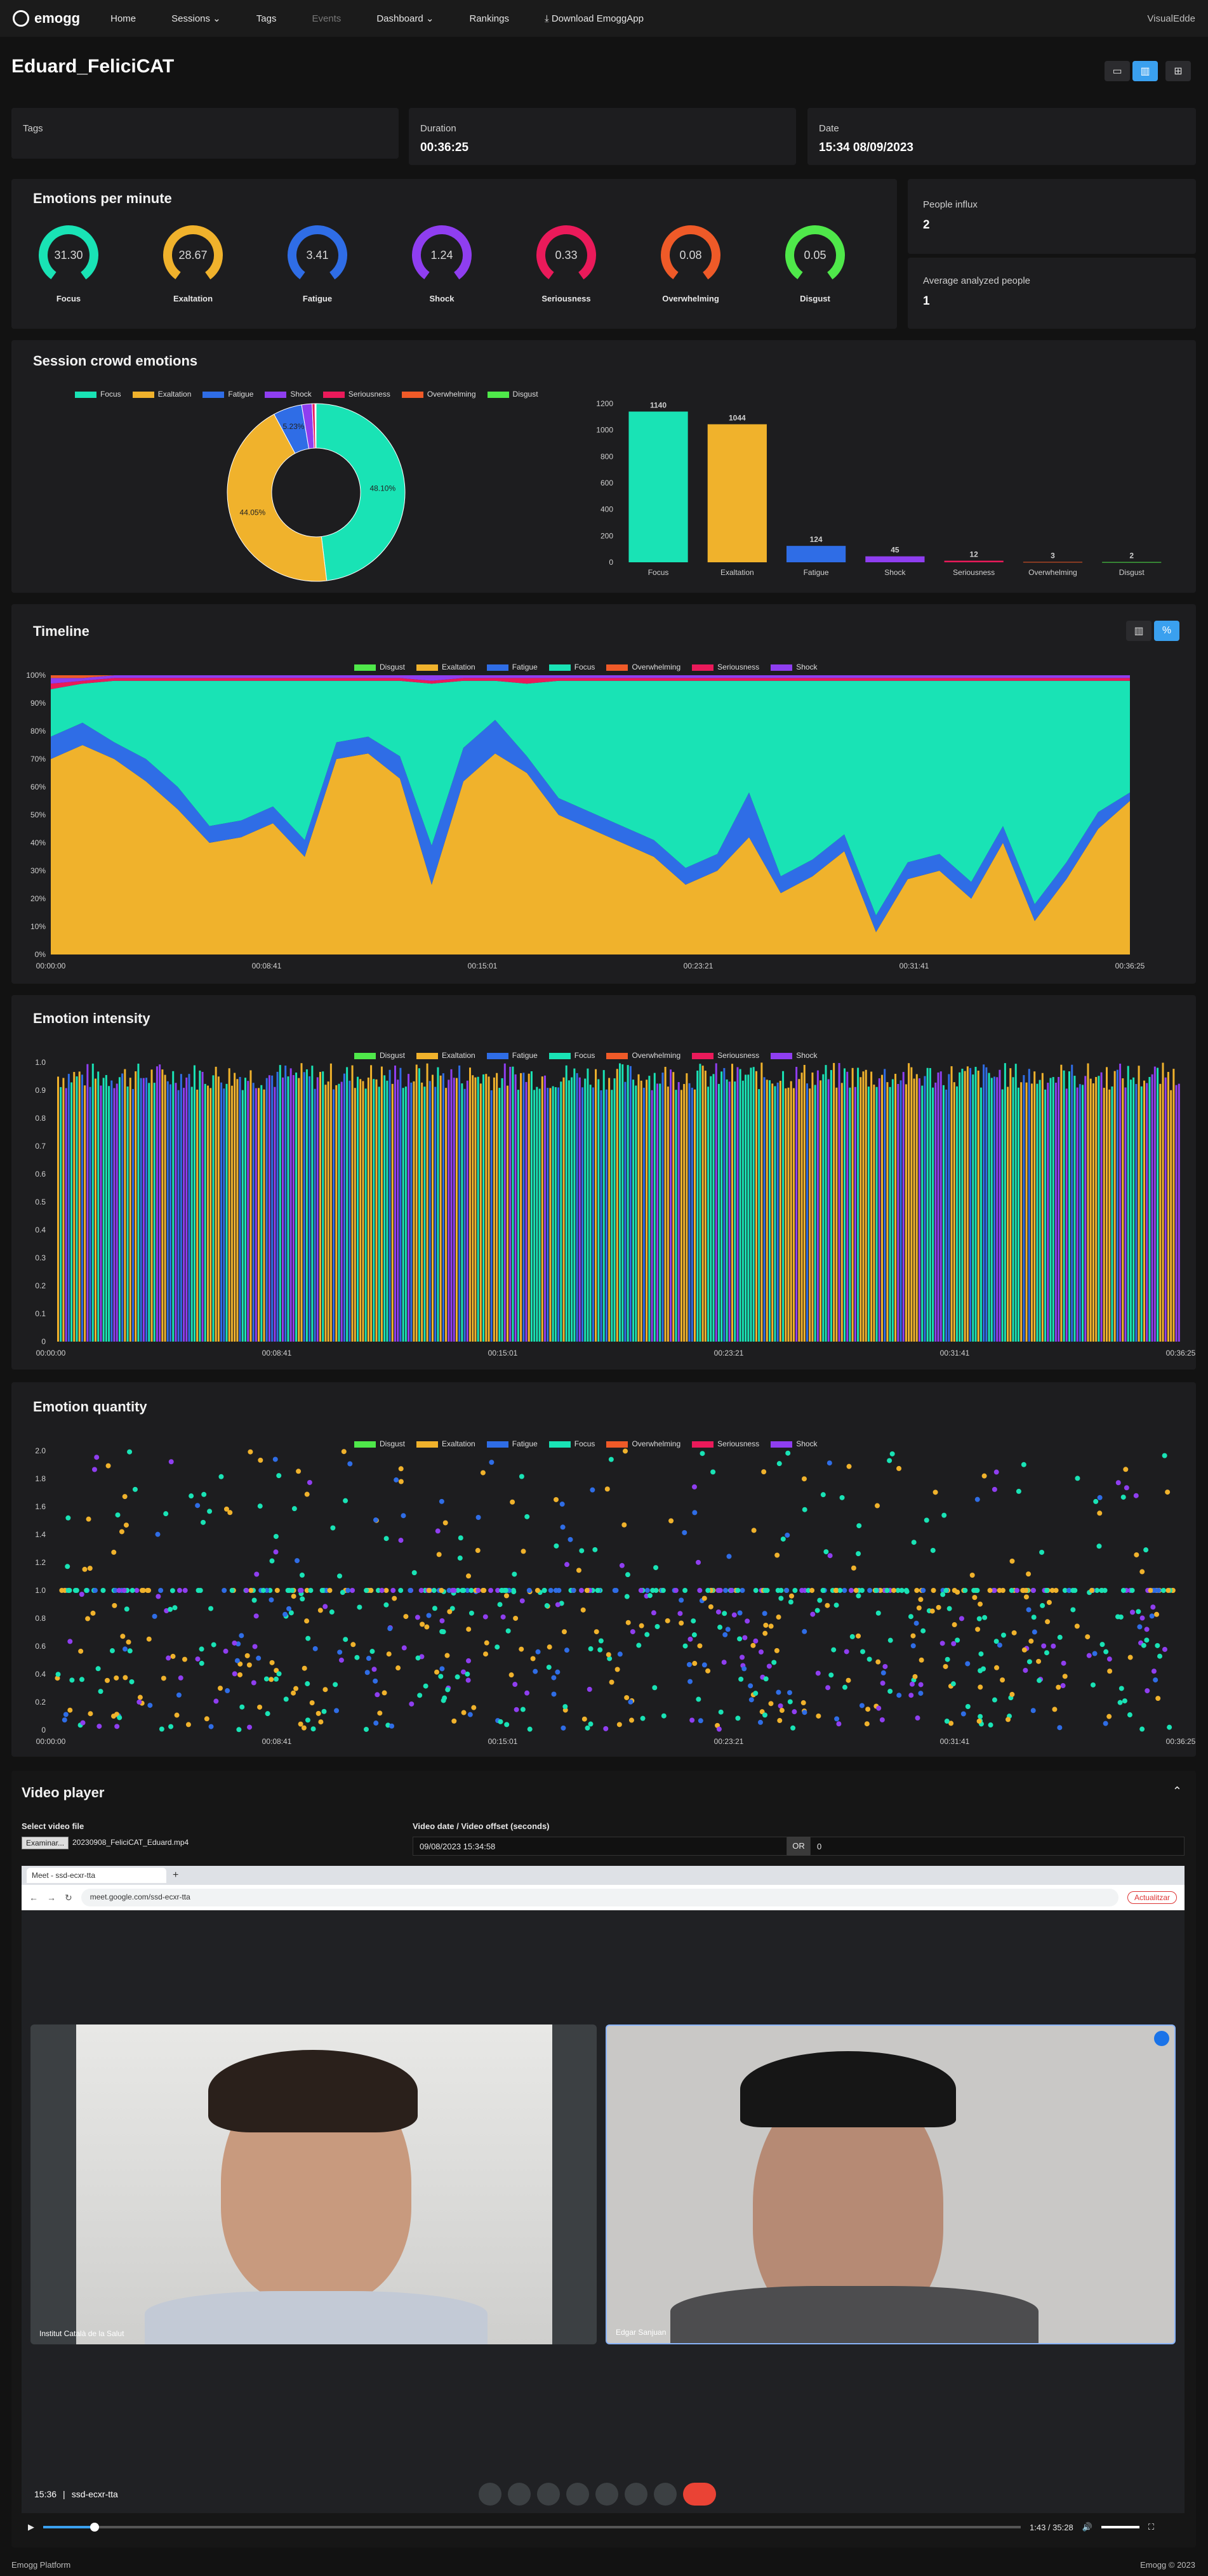  Describe the element at coordinates (40, 1450) in the screenshot. I see `y-tick: 2.0` at that location.